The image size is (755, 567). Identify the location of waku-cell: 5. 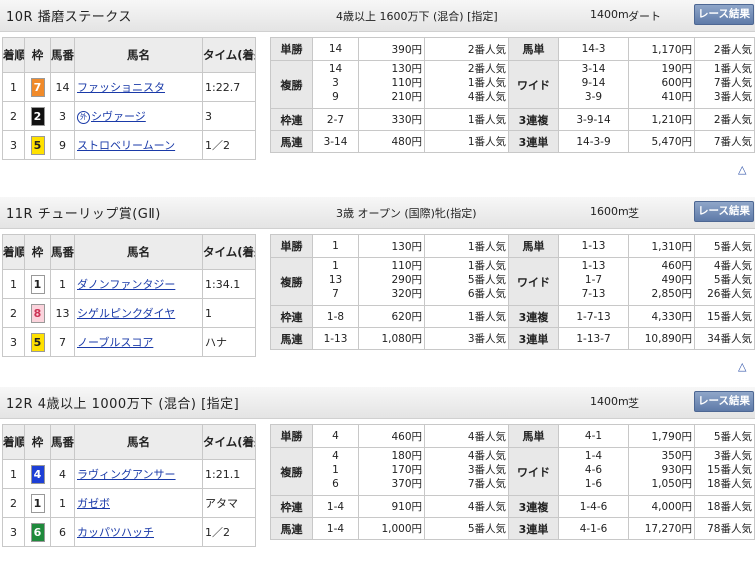
(37, 342).